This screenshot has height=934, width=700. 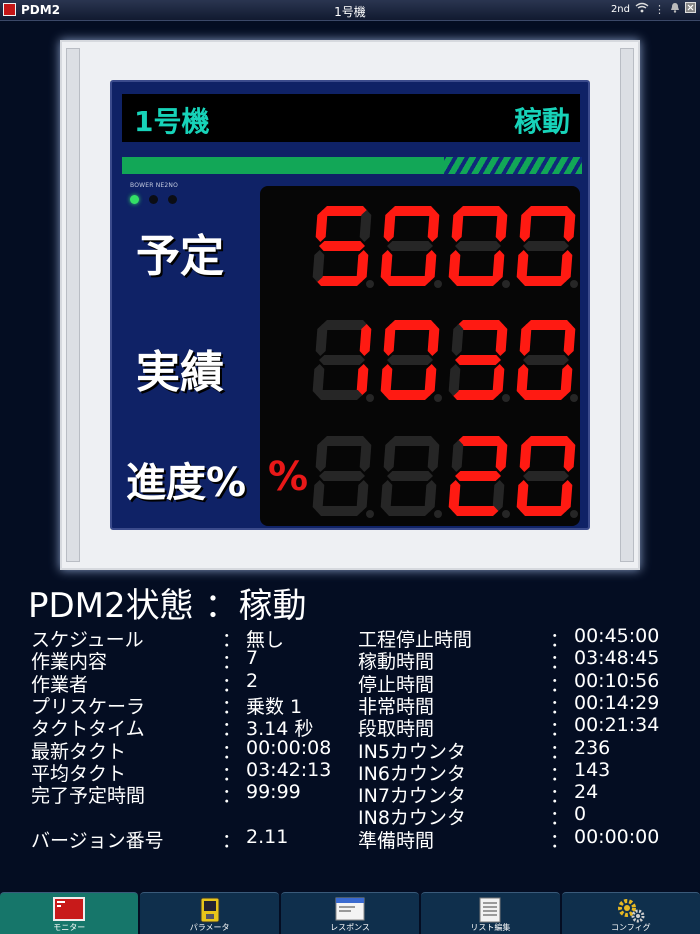 I want to click on tab-config-label: コンフィグ, so click(x=631, y=927).